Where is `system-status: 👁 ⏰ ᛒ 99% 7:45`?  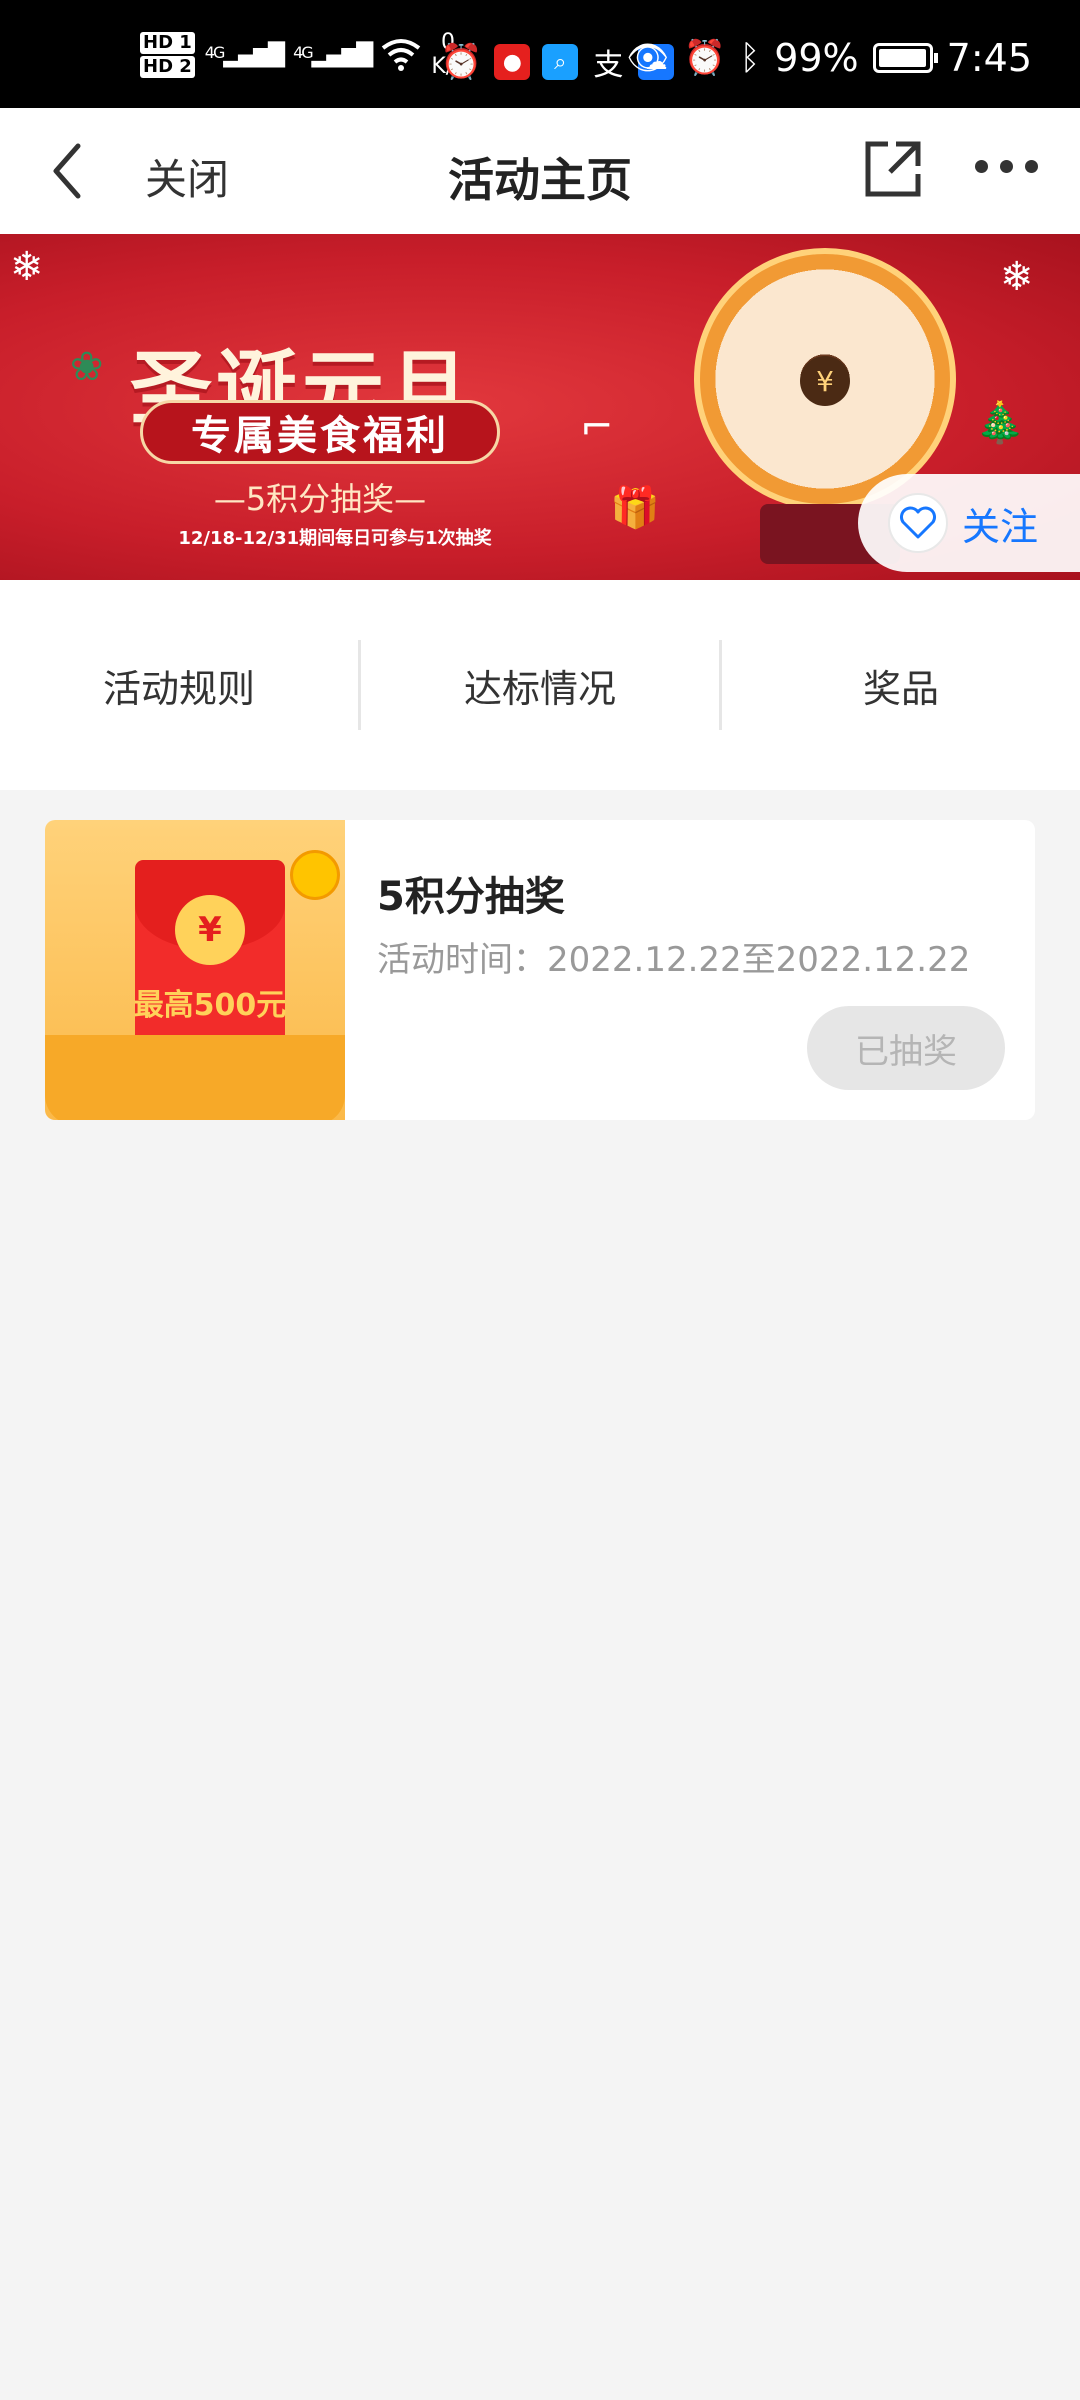
system-status: 👁 ⏰ ᛒ 99% 7:45 is located at coordinates (829, 58).